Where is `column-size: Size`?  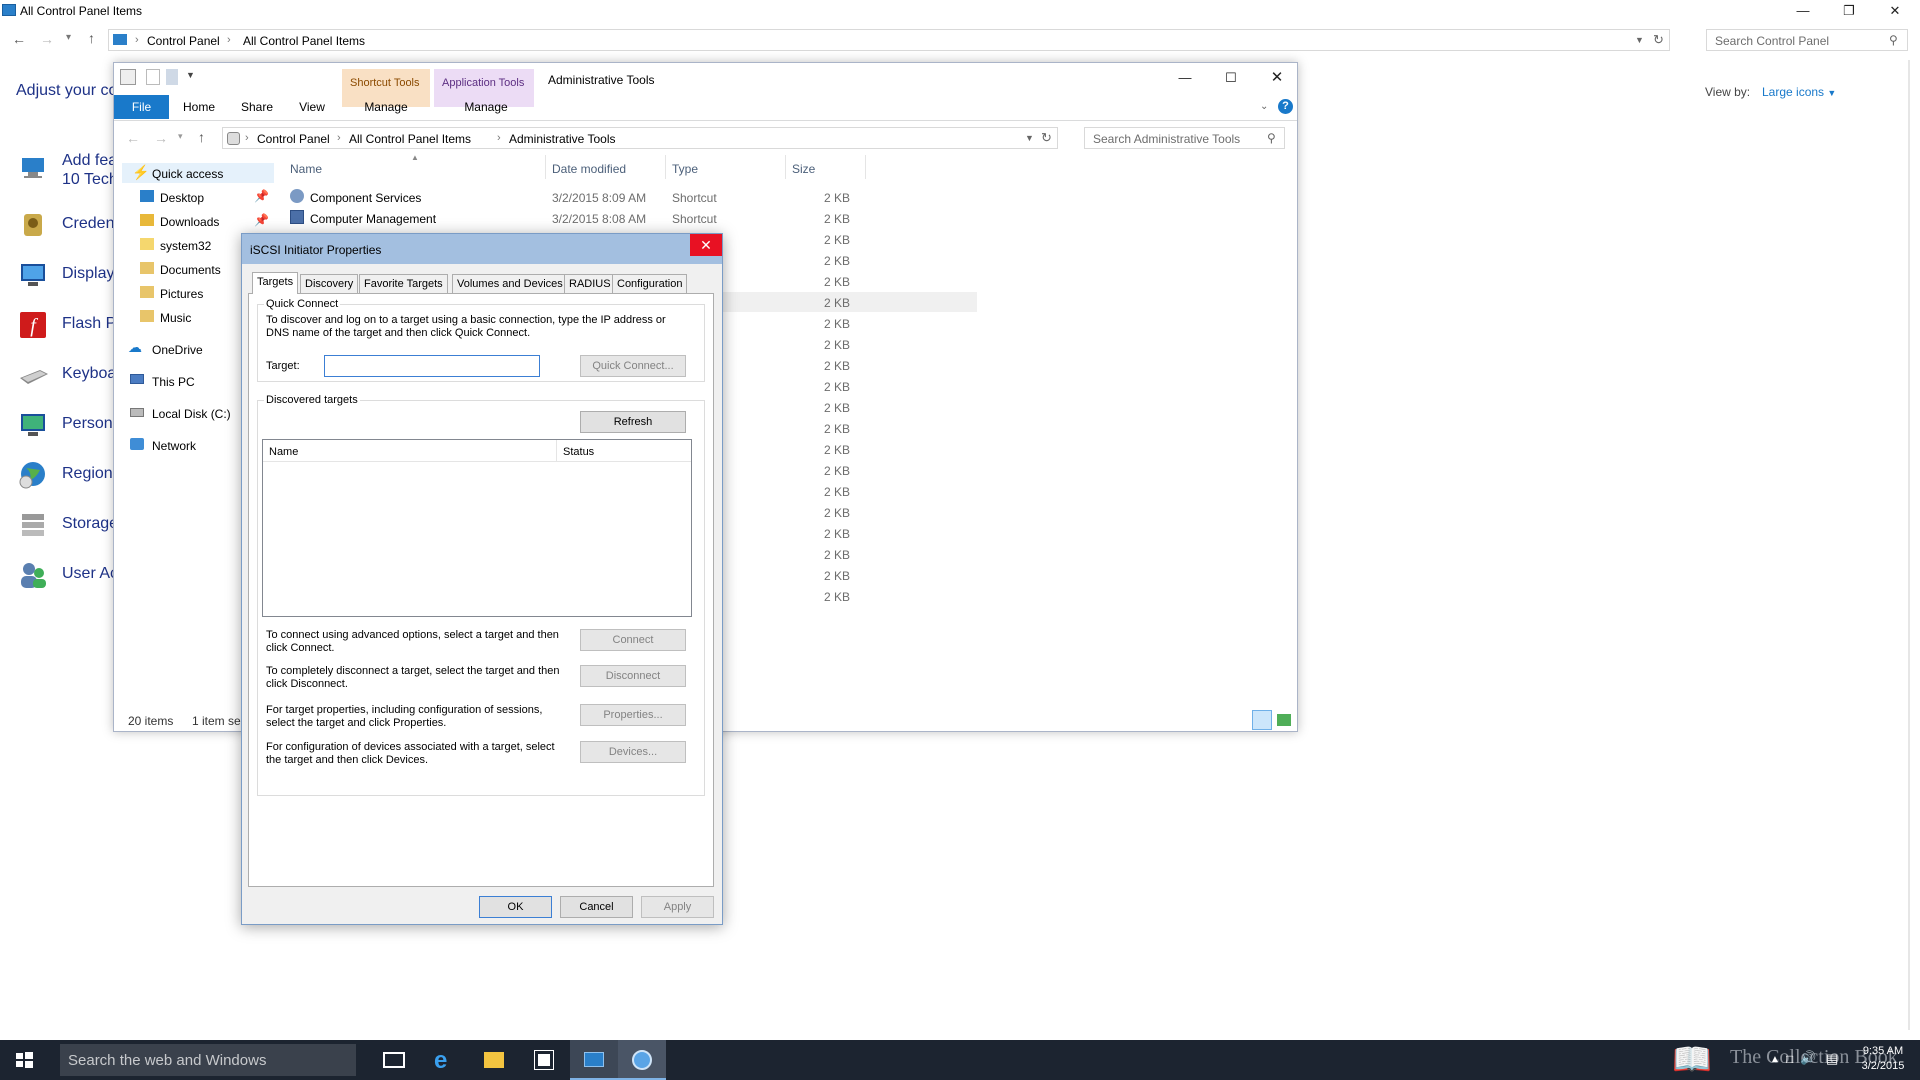
column-size: Size is located at coordinates (803, 169).